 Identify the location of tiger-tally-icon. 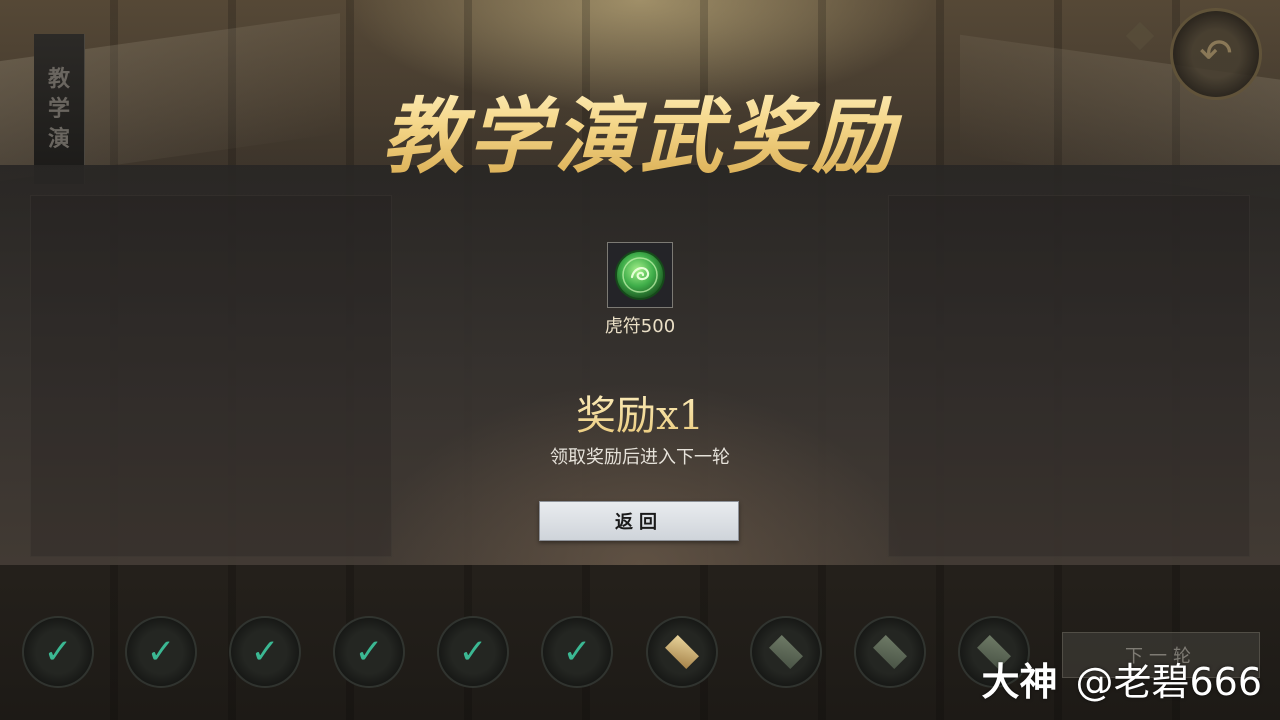
(640, 275).